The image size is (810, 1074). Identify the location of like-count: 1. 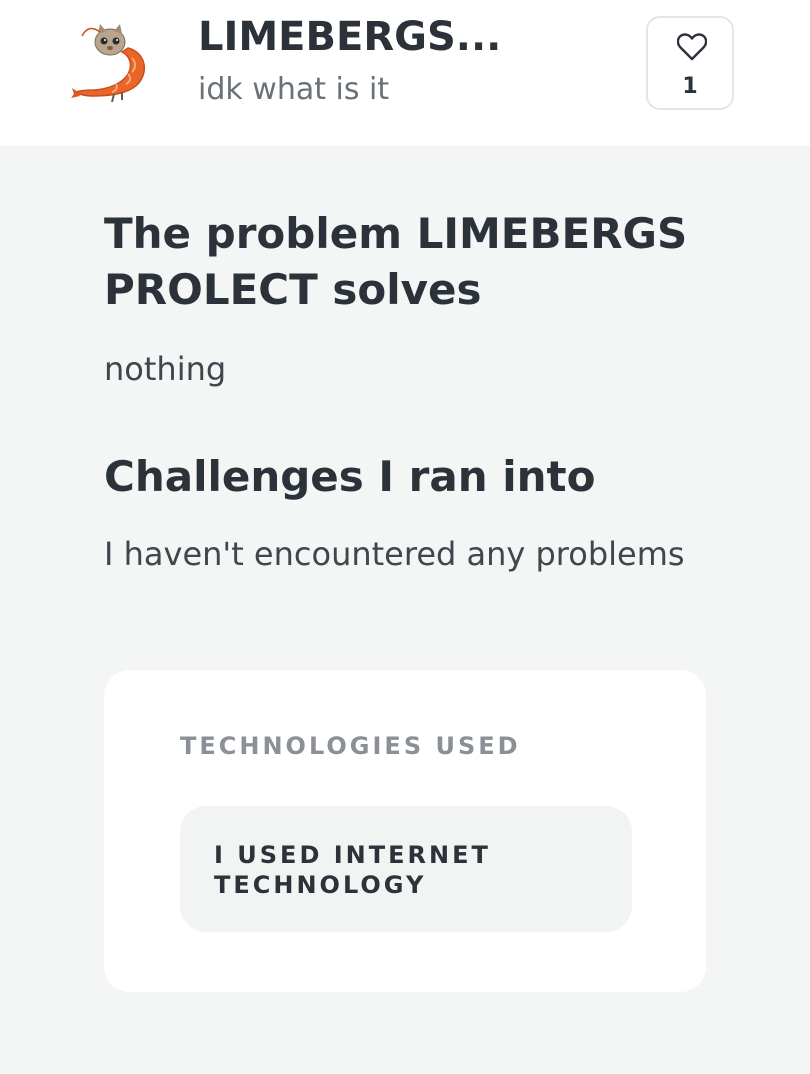
(690, 86).